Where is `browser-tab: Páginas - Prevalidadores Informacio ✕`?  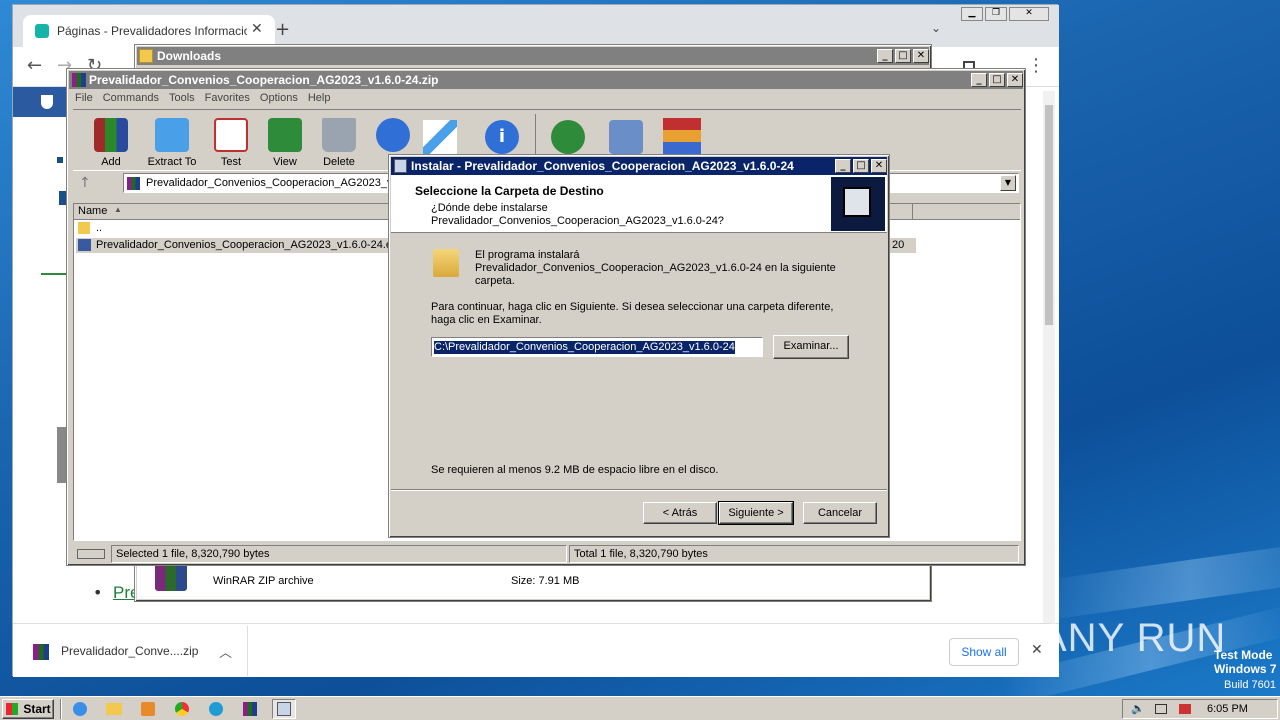
browser-tab: Páginas - Prevalidadores Informacio ✕ is located at coordinates (149, 31).